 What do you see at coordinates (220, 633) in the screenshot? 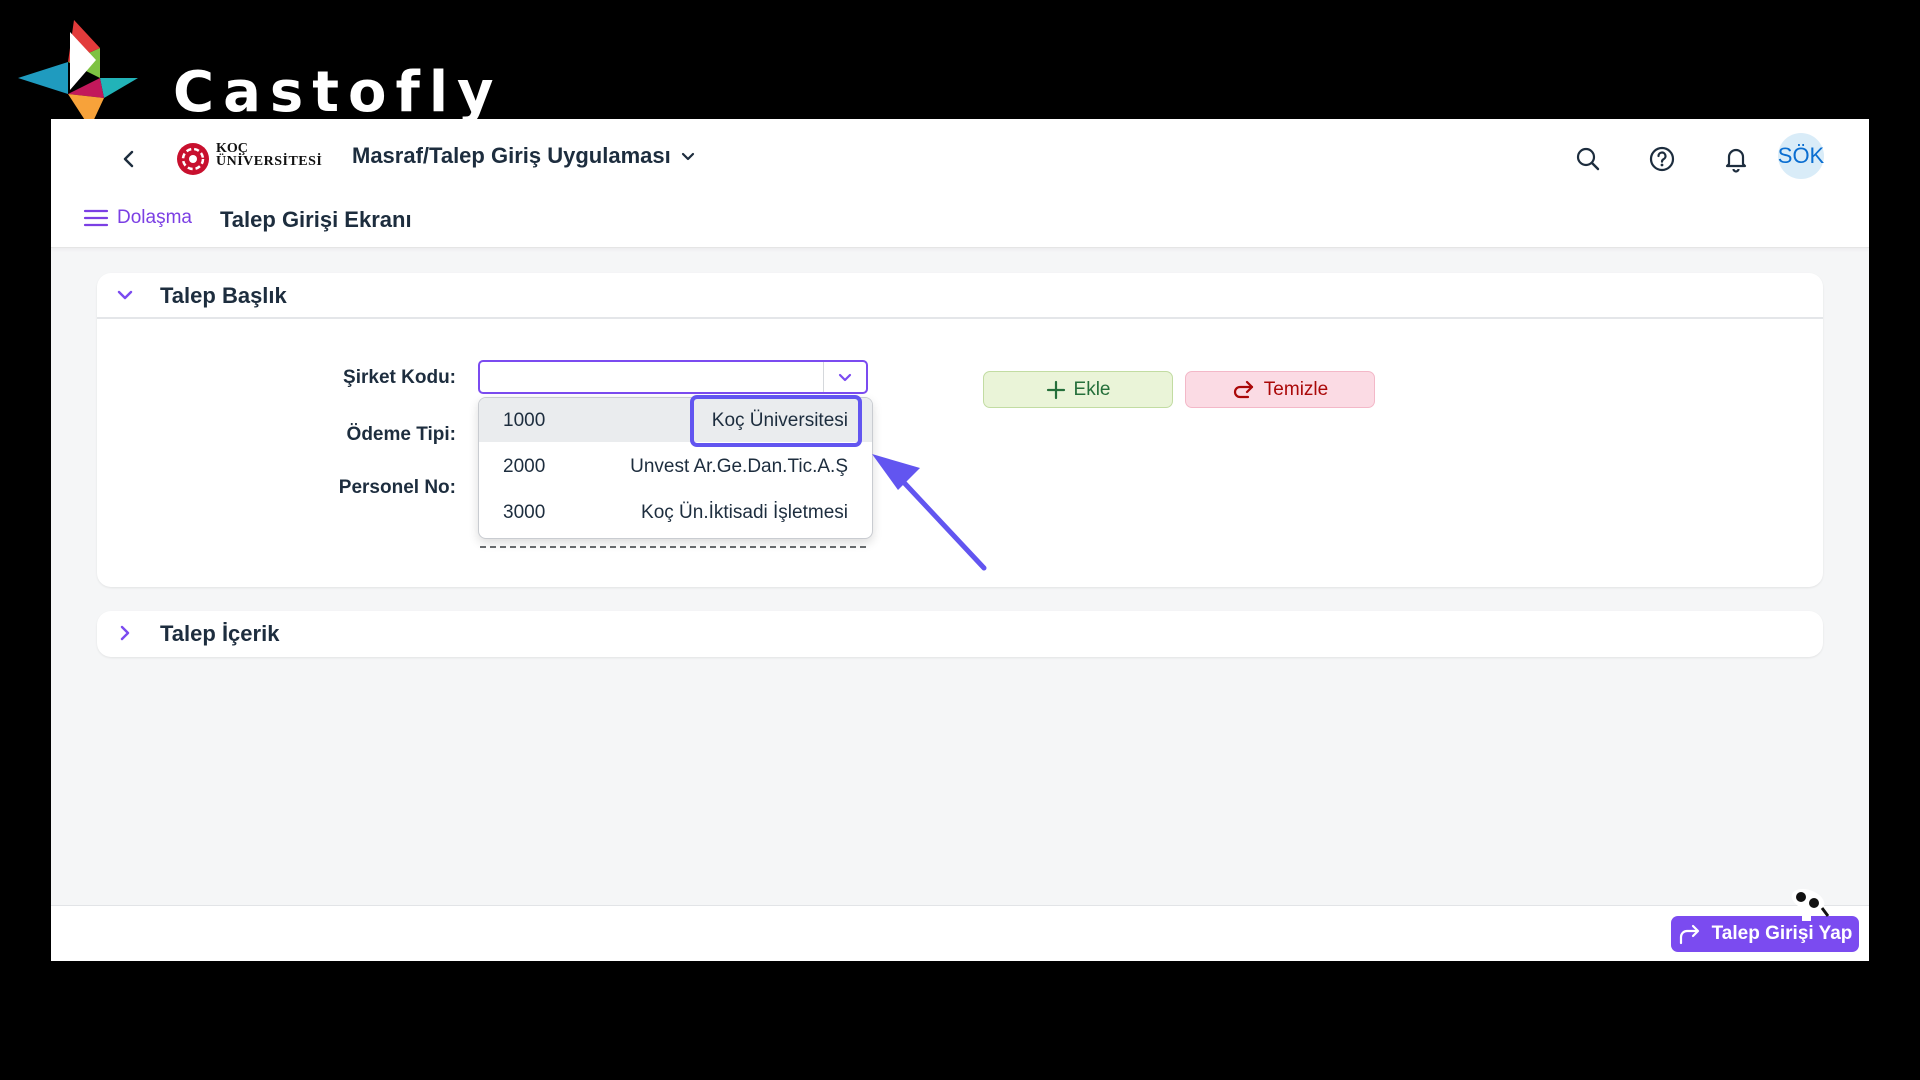
I see `content-panel-title: Talep İçerik` at bounding box center [220, 633].